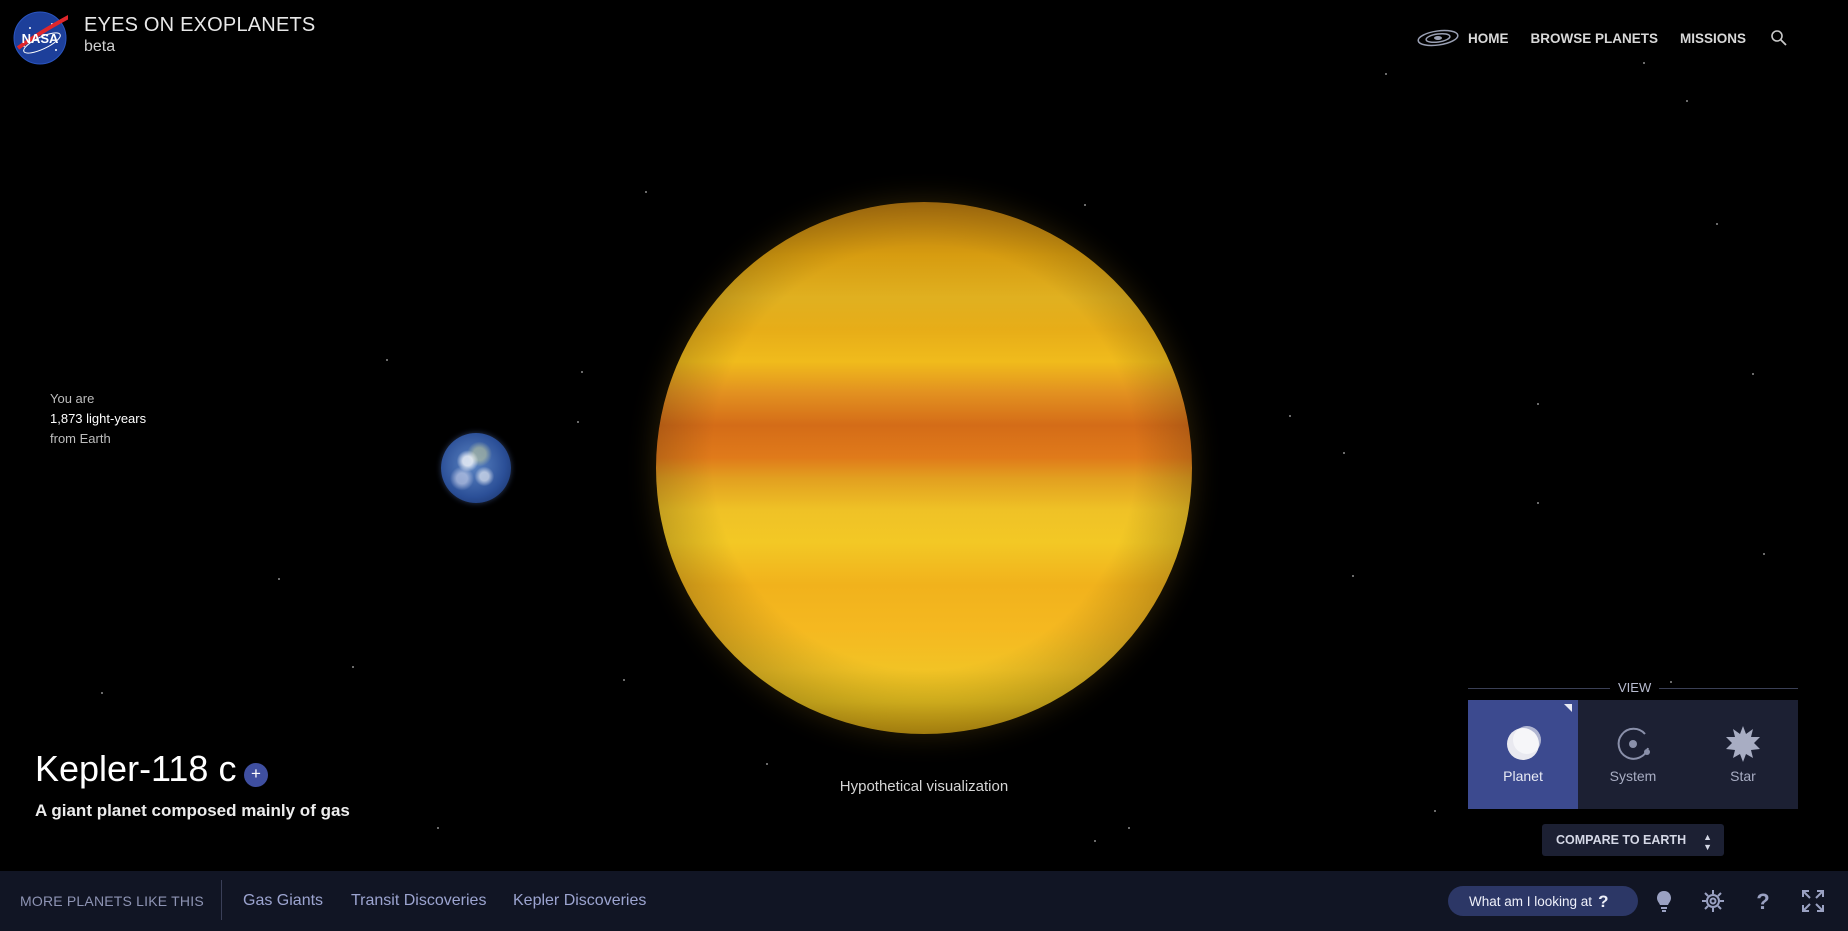 This screenshot has height=931, width=1848. I want to click on nasa-logo: NASA, so click(43, 38).